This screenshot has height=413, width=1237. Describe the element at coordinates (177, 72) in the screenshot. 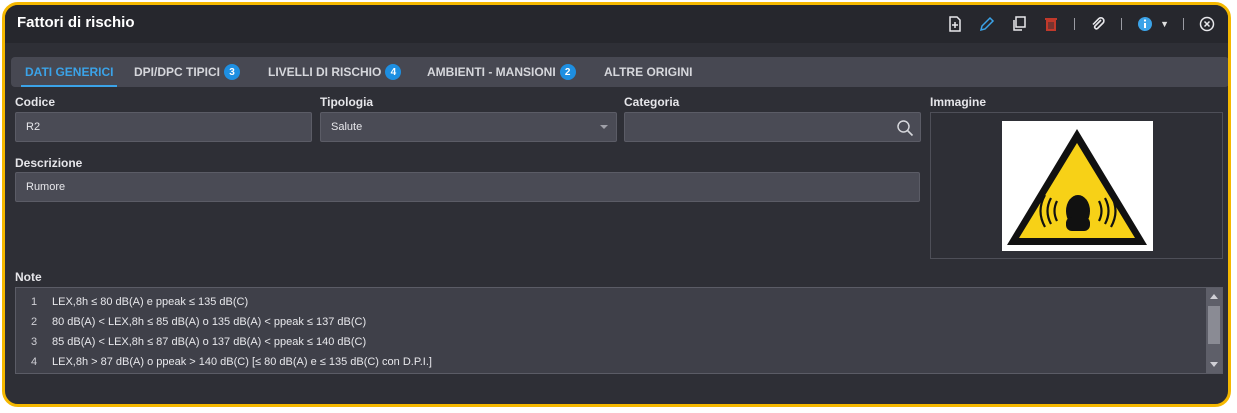

I see `tab-label: DPI/DPC TIPICI` at that location.